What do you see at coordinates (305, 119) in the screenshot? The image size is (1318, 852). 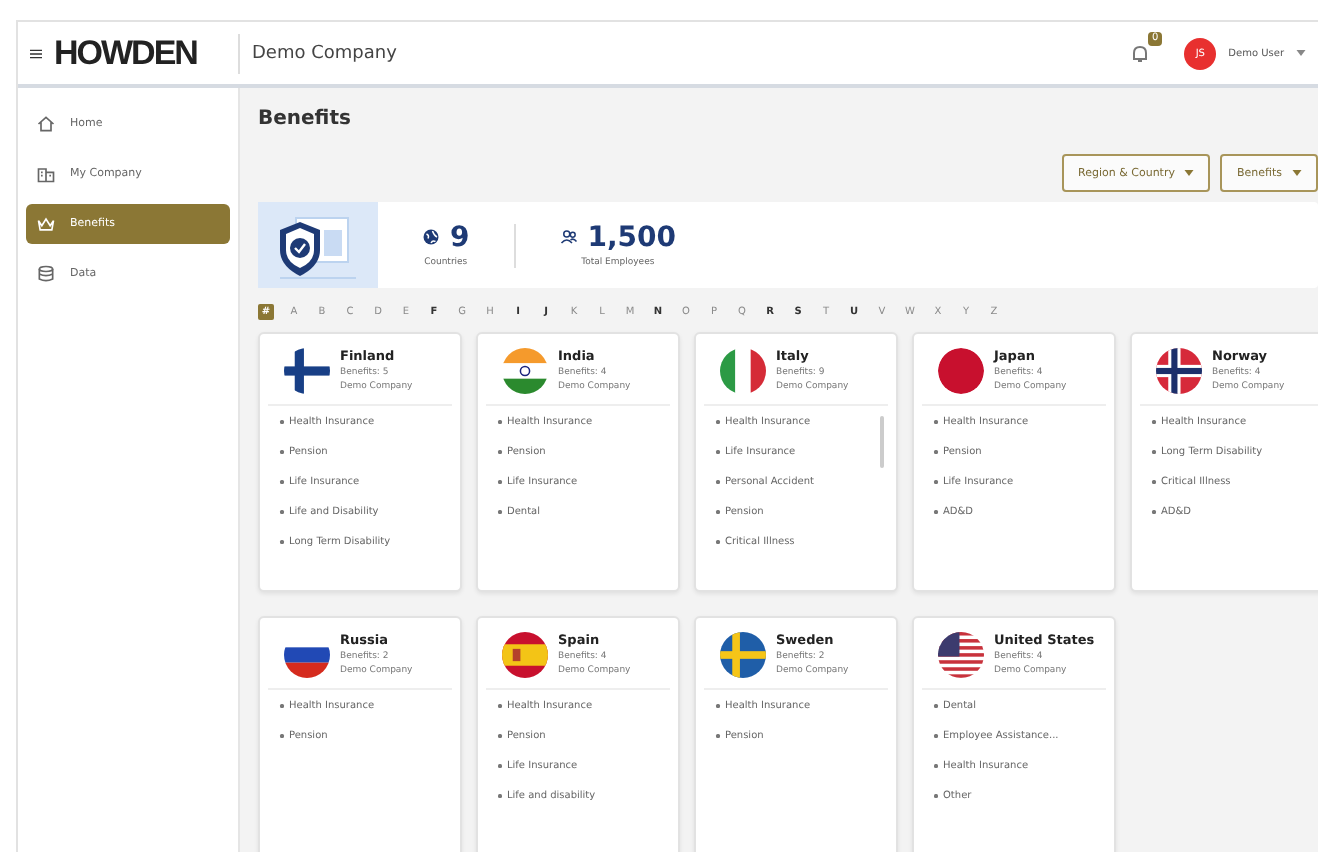 I see `page-title: Benefits` at bounding box center [305, 119].